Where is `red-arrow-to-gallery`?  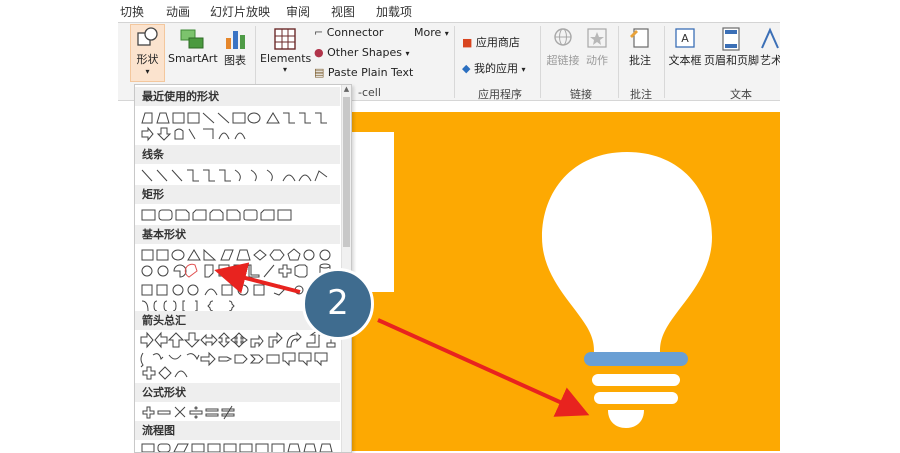
red-arrow-to-gallery is located at coordinates (257, 278).